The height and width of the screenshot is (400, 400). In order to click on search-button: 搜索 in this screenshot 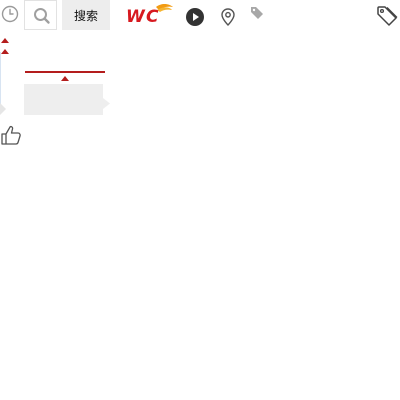, I will do `click(86, 15)`.